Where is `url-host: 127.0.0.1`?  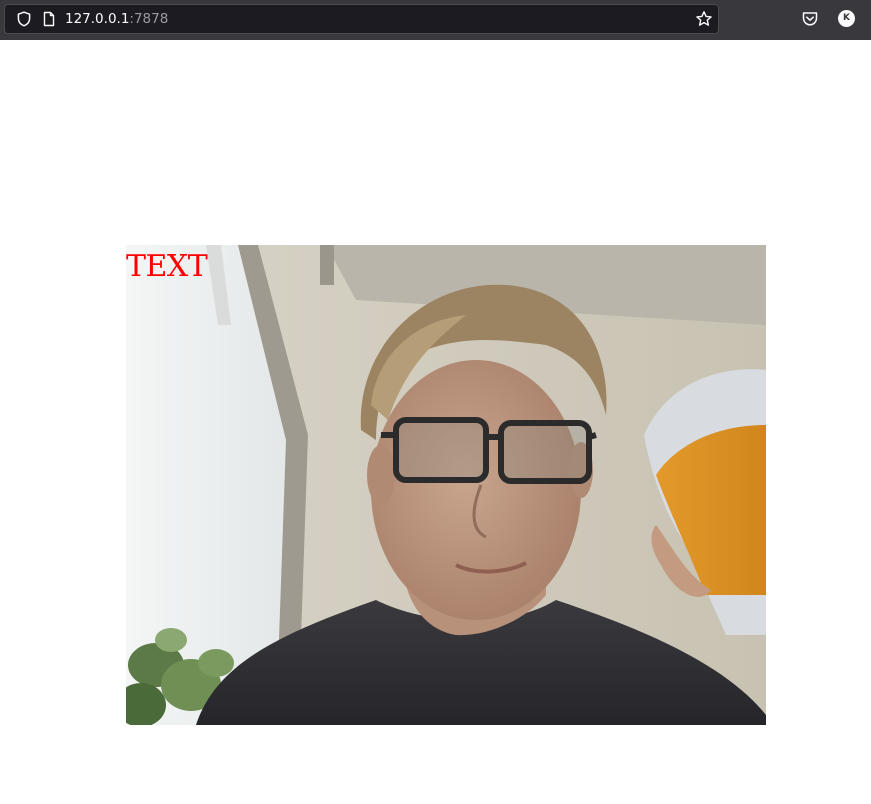 url-host: 127.0.0.1 is located at coordinates (97, 19).